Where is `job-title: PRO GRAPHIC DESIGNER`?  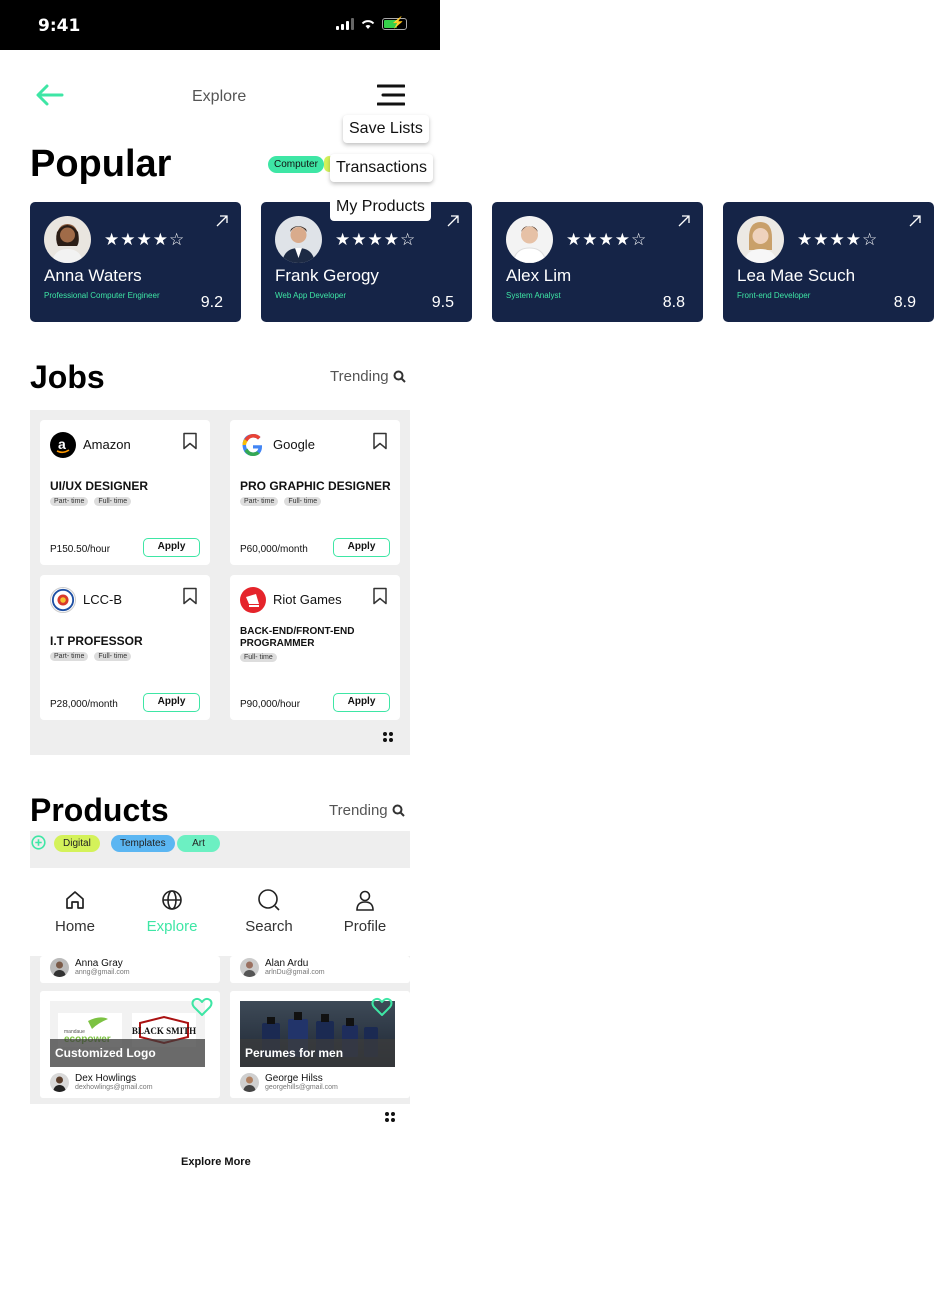 job-title: PRO GRAPHIC DESIGNER is located at coordinates (315, 486).